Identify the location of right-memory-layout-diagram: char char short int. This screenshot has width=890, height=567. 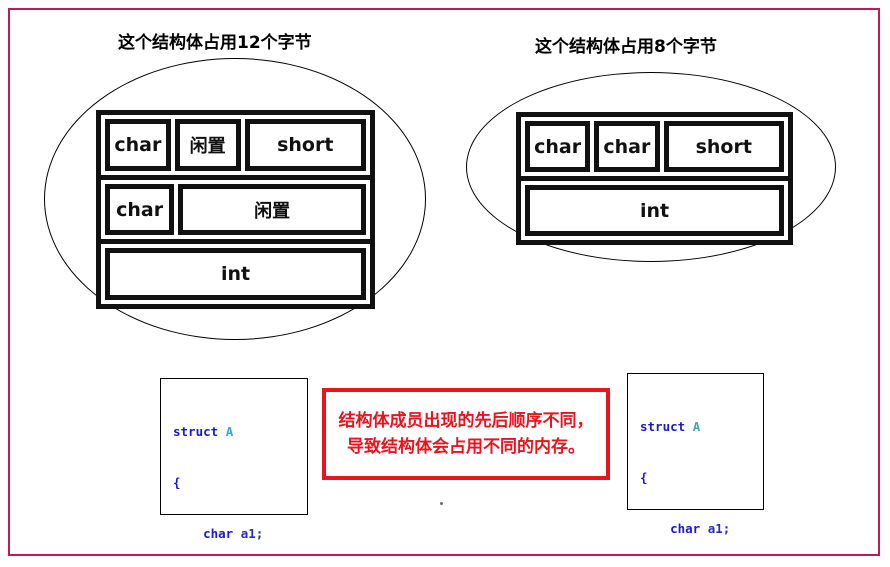
(654, 178).